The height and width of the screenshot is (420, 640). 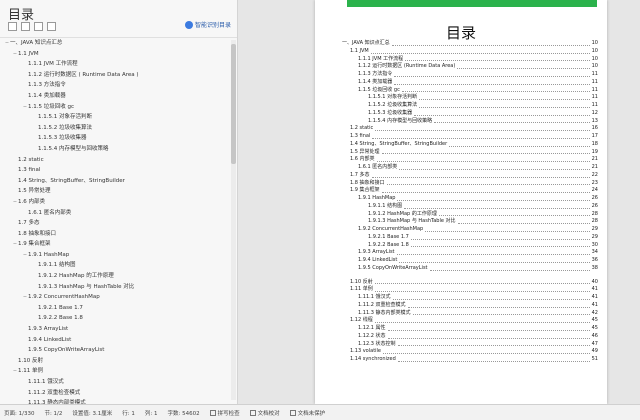 What do you see at coordinates (25, 26) in the screenshot?
I see `collapse-all-icon` at bounding box center [25, 26].